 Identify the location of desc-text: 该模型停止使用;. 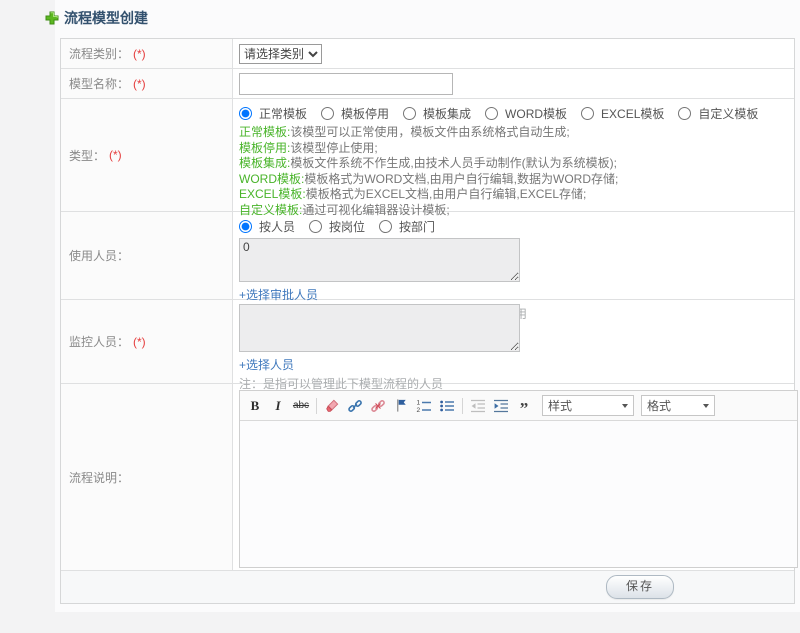
(334, 147).